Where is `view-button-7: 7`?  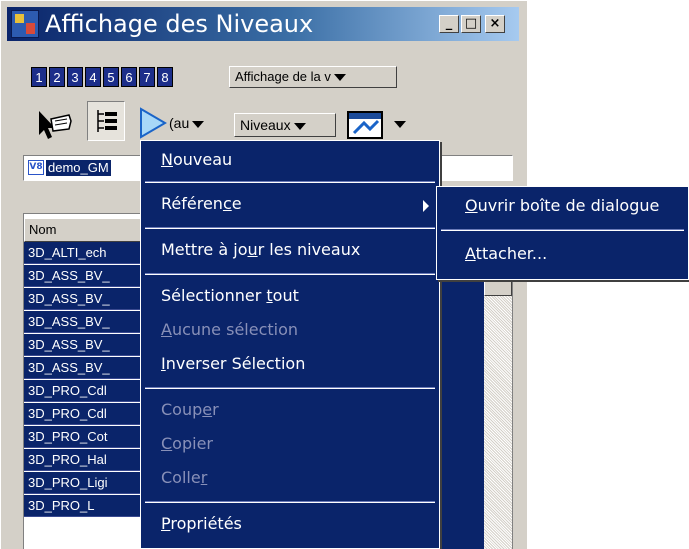 view-button-7: 7 is located at coordinates (147, 77).